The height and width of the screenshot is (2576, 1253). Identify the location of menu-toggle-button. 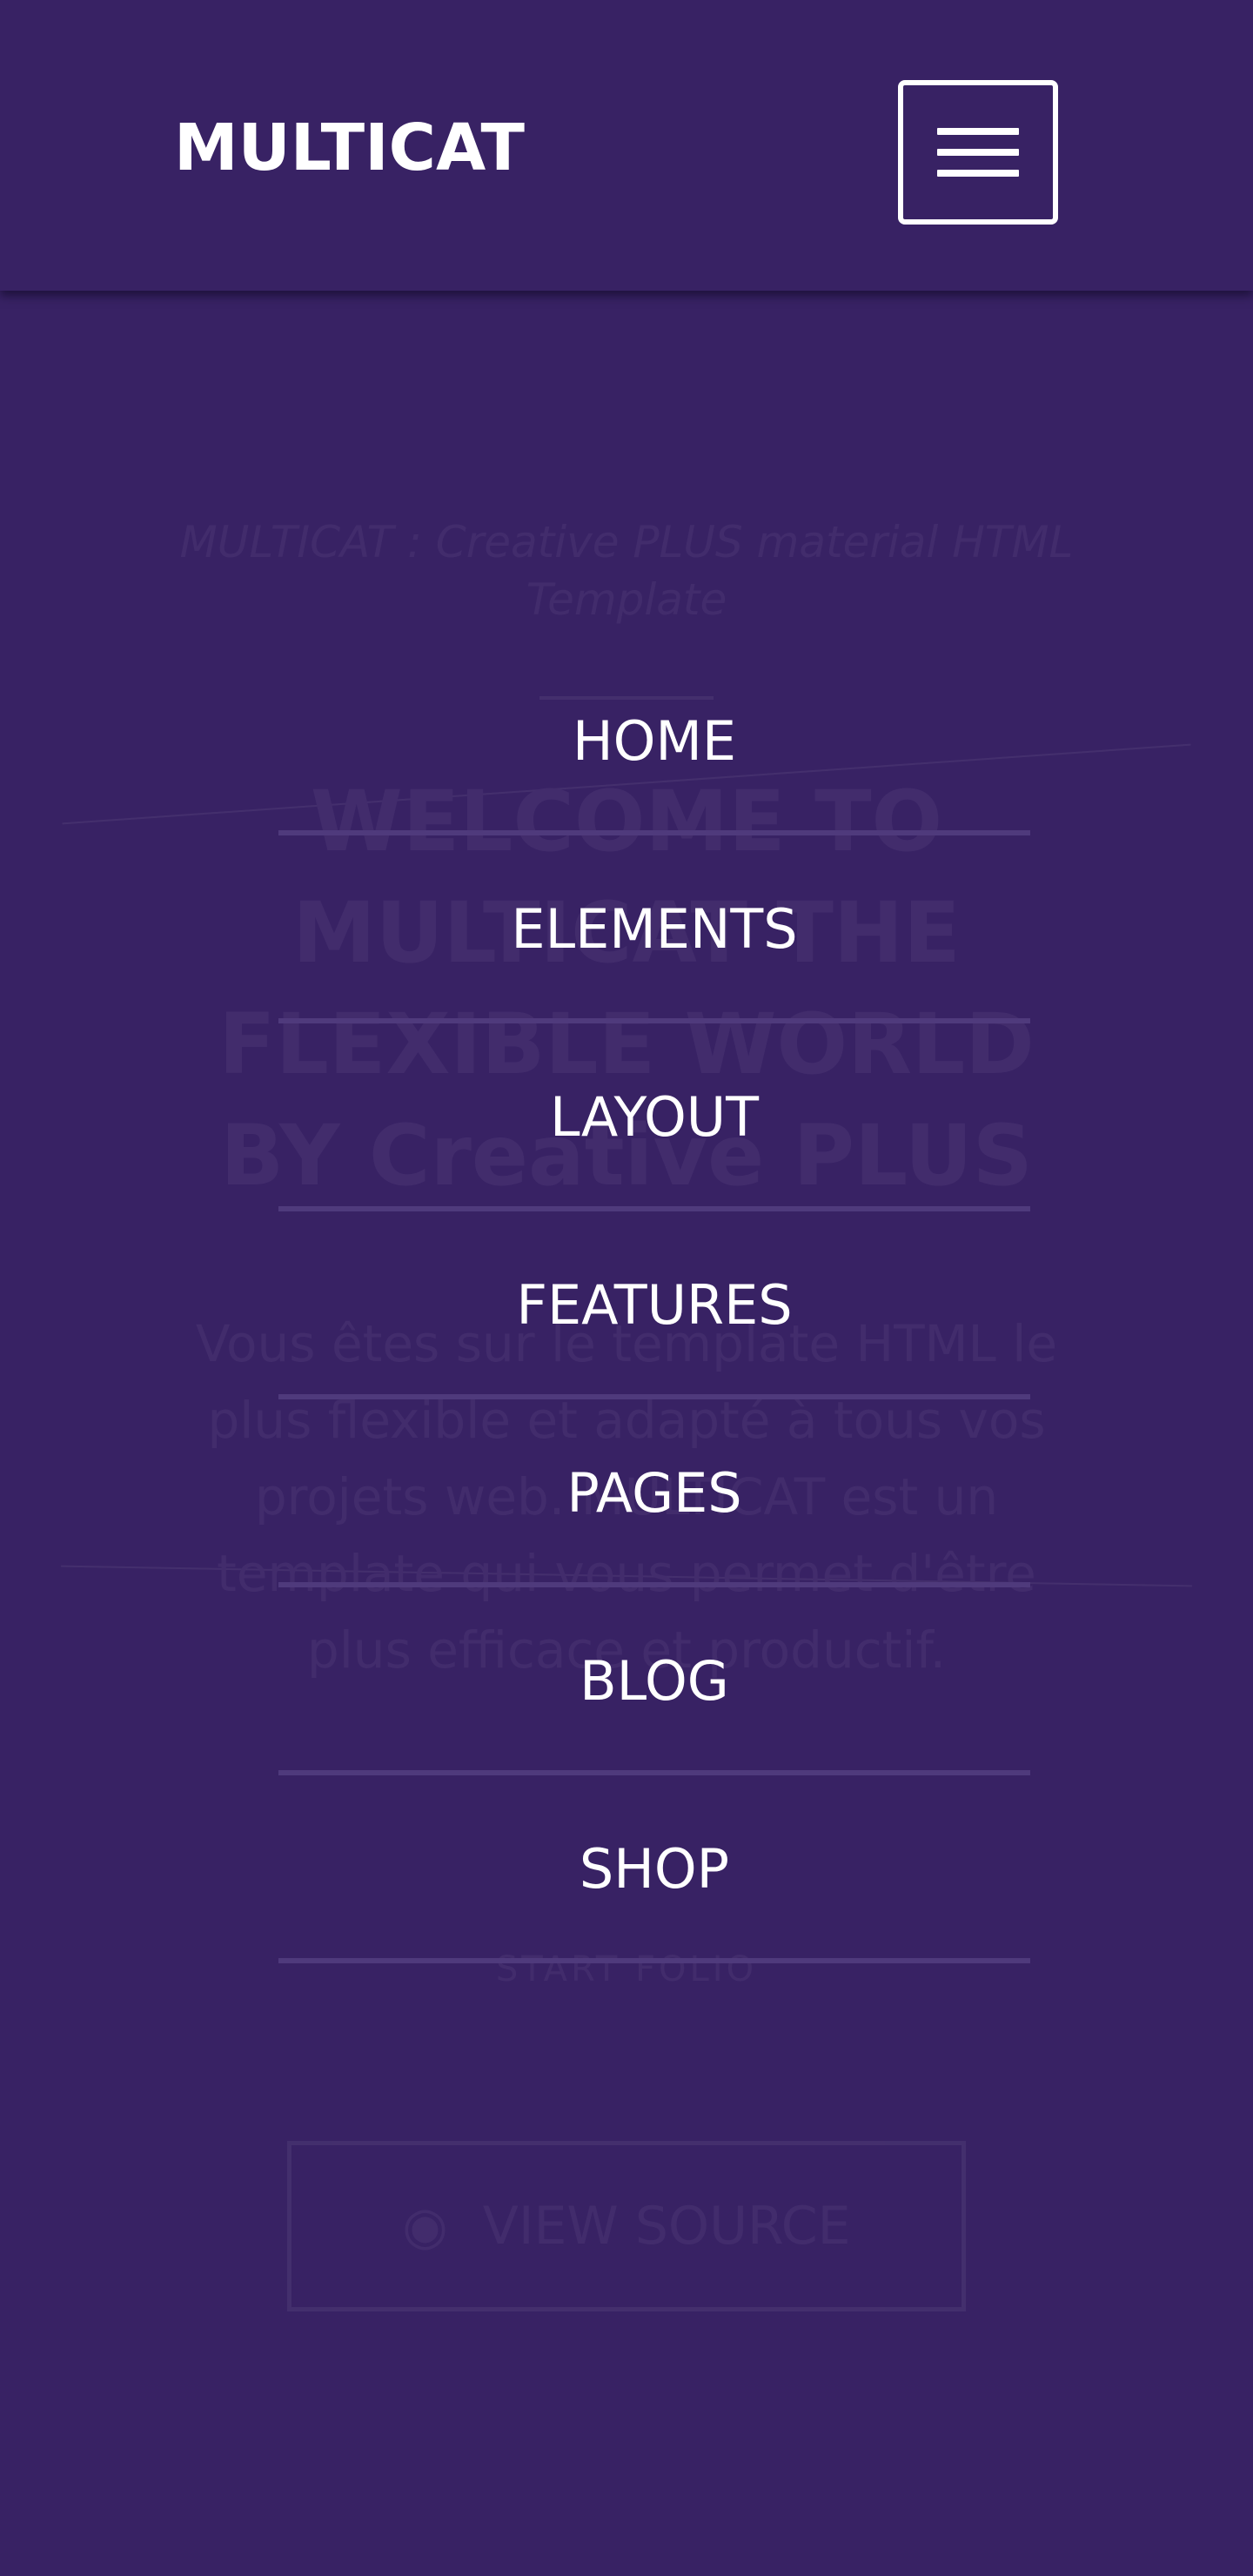
(978, 152).